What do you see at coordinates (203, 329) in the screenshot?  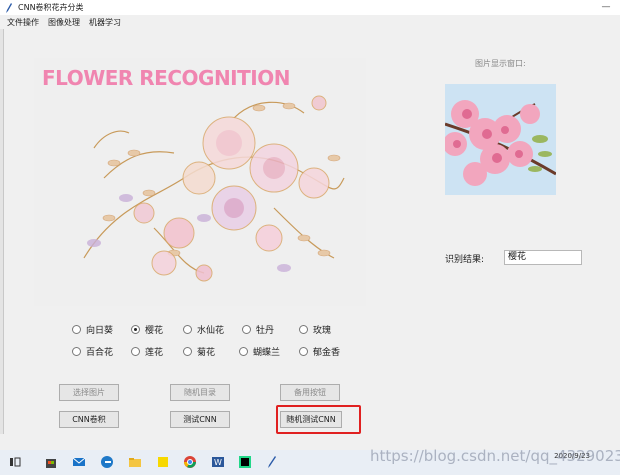 I see `radio-narcissus: 水仙花` at bounding box center [203, 329].